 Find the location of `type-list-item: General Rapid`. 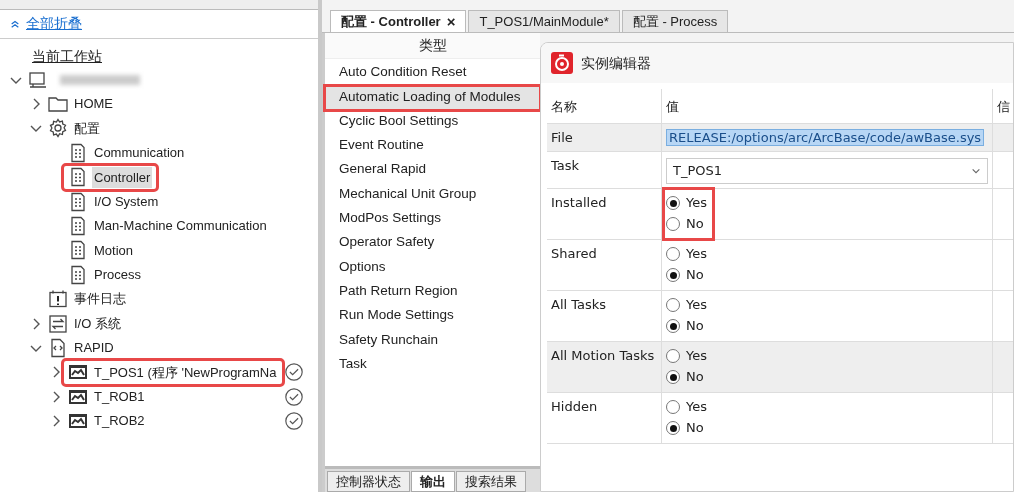

type-list-item: General Rapid is located at coordinates (432, 170).